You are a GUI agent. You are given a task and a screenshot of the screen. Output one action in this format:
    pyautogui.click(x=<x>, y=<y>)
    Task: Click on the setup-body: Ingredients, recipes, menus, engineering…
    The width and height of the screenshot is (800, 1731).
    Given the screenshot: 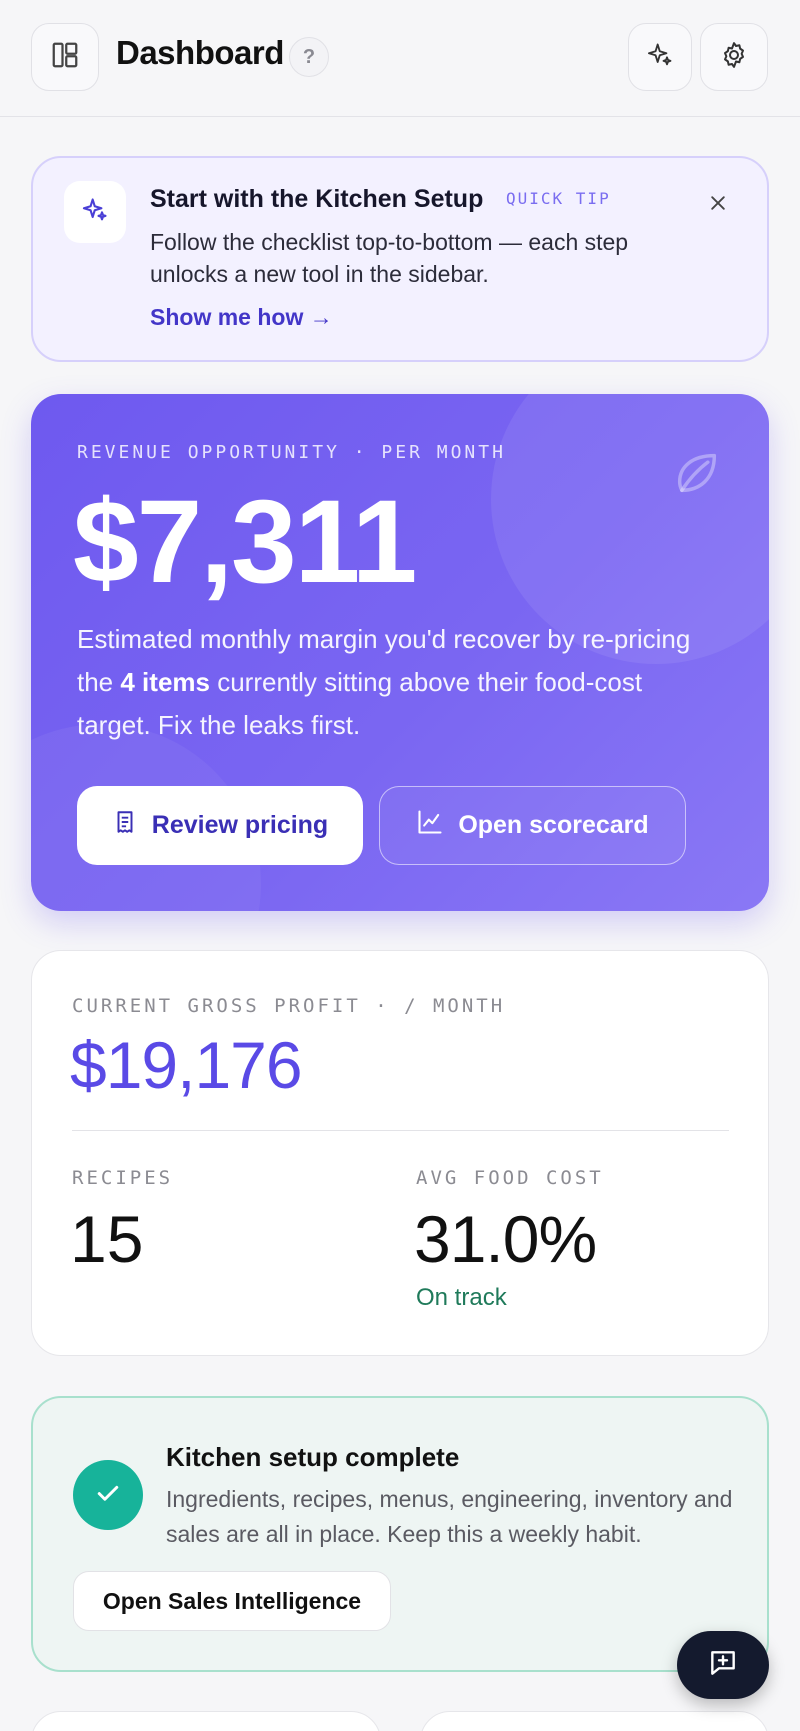 What is the action you would take?
    pyautogui.click(x=449, y=1516)
    